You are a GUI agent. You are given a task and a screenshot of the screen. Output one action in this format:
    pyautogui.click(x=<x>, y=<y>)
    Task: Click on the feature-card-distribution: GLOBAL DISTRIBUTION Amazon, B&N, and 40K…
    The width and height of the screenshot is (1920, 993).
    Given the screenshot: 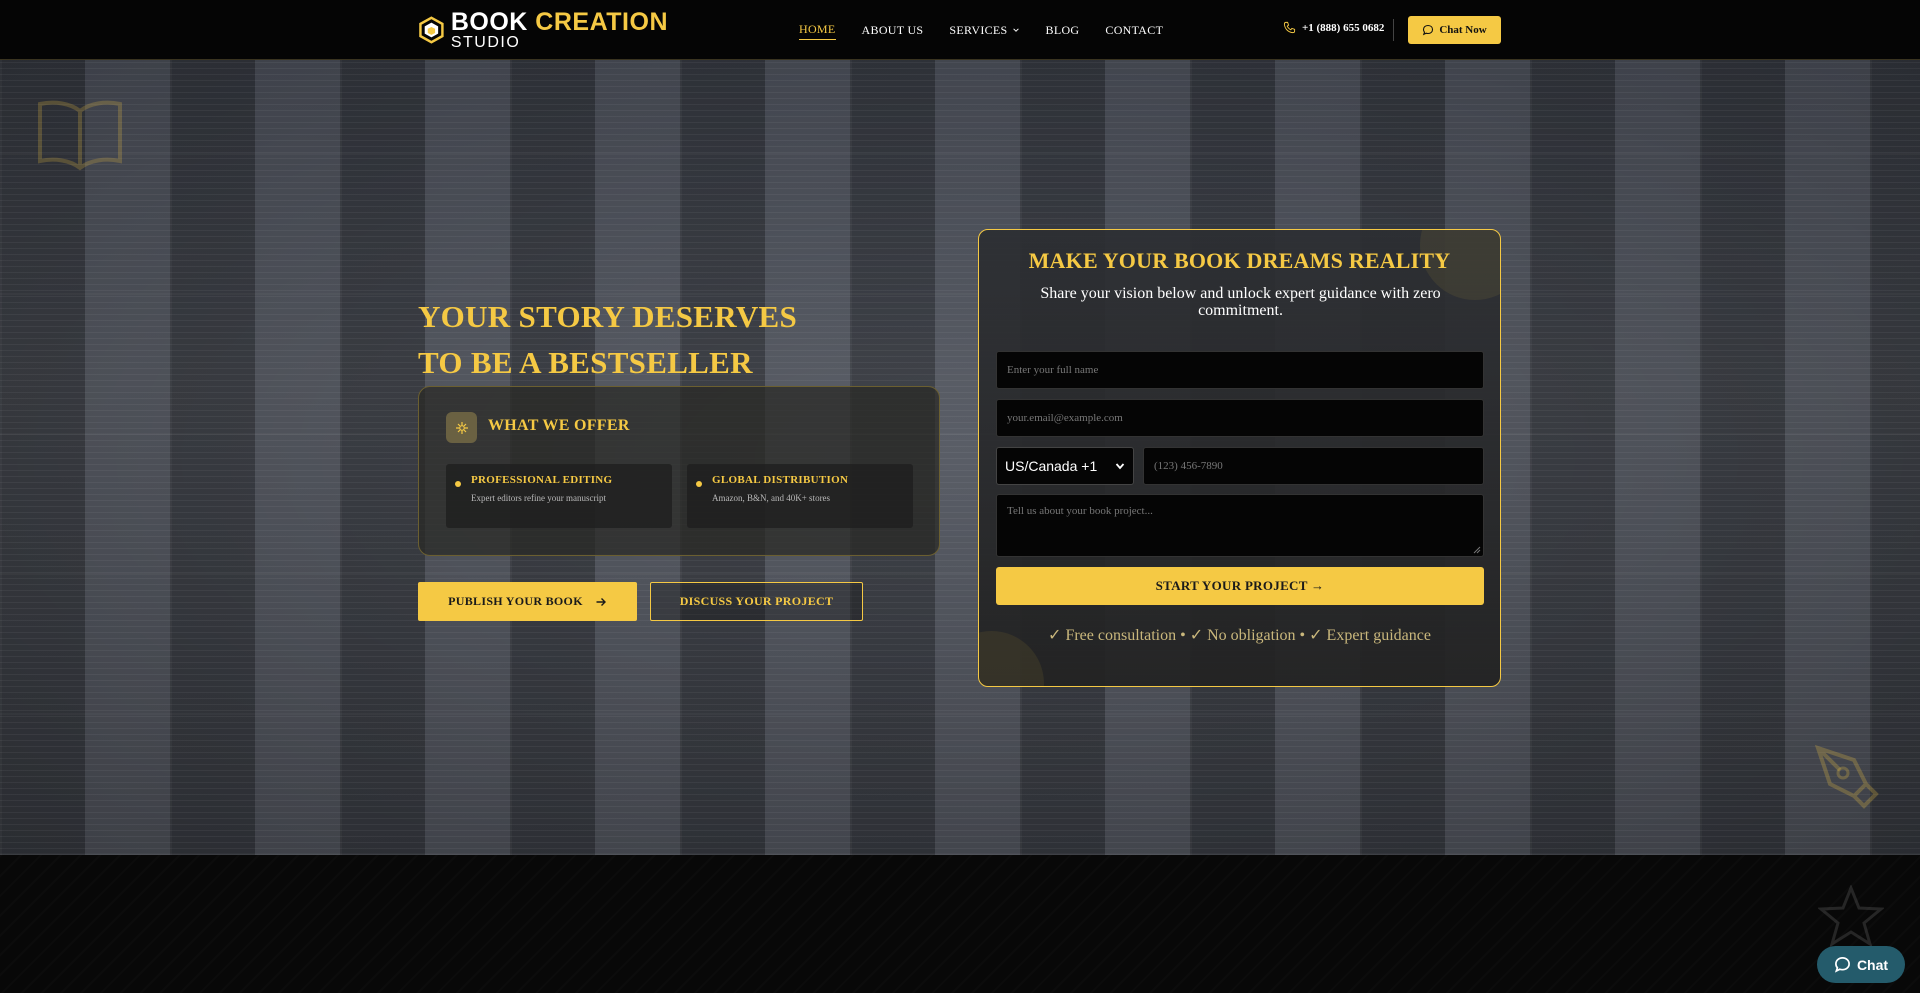 What is the action you would take?
    pyautogui.click(x=800, y=496)
    